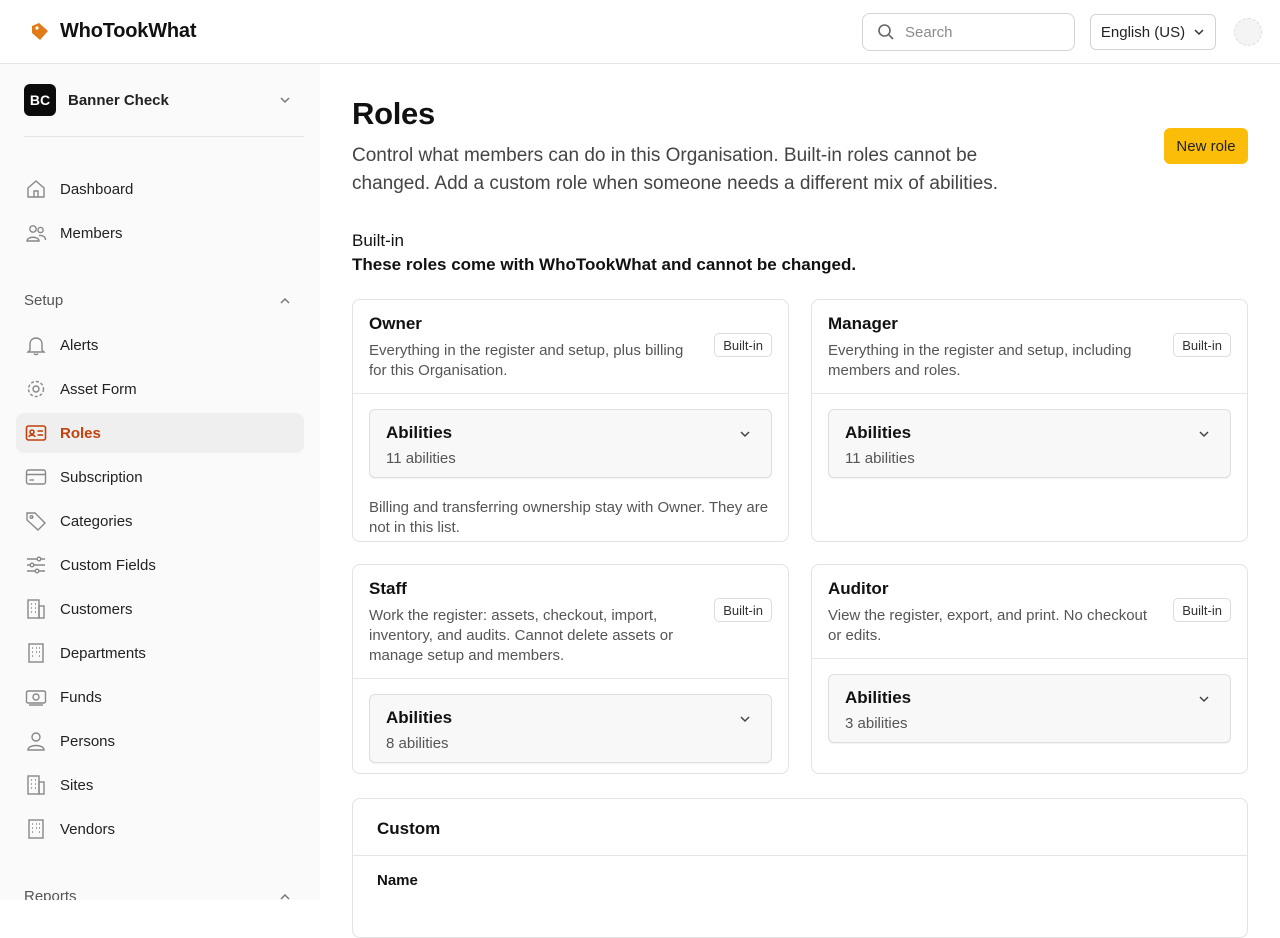  Describe the element at coordinates (393, 113) in the screenshot. I see `page-title: Roles` at that location.